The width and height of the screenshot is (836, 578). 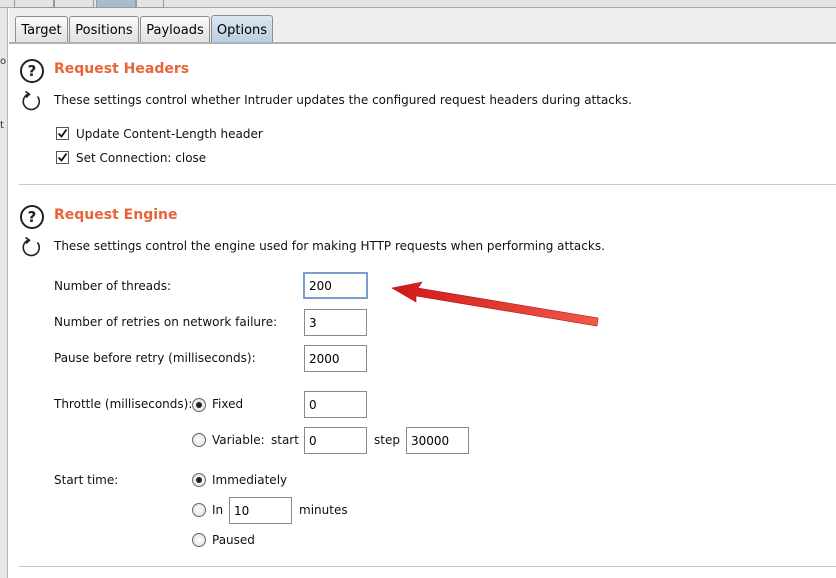 What do you see at coordinates (228, 404) in the screenshot?
I see `radio-label: Fixed` at bounding box center [228, 404].